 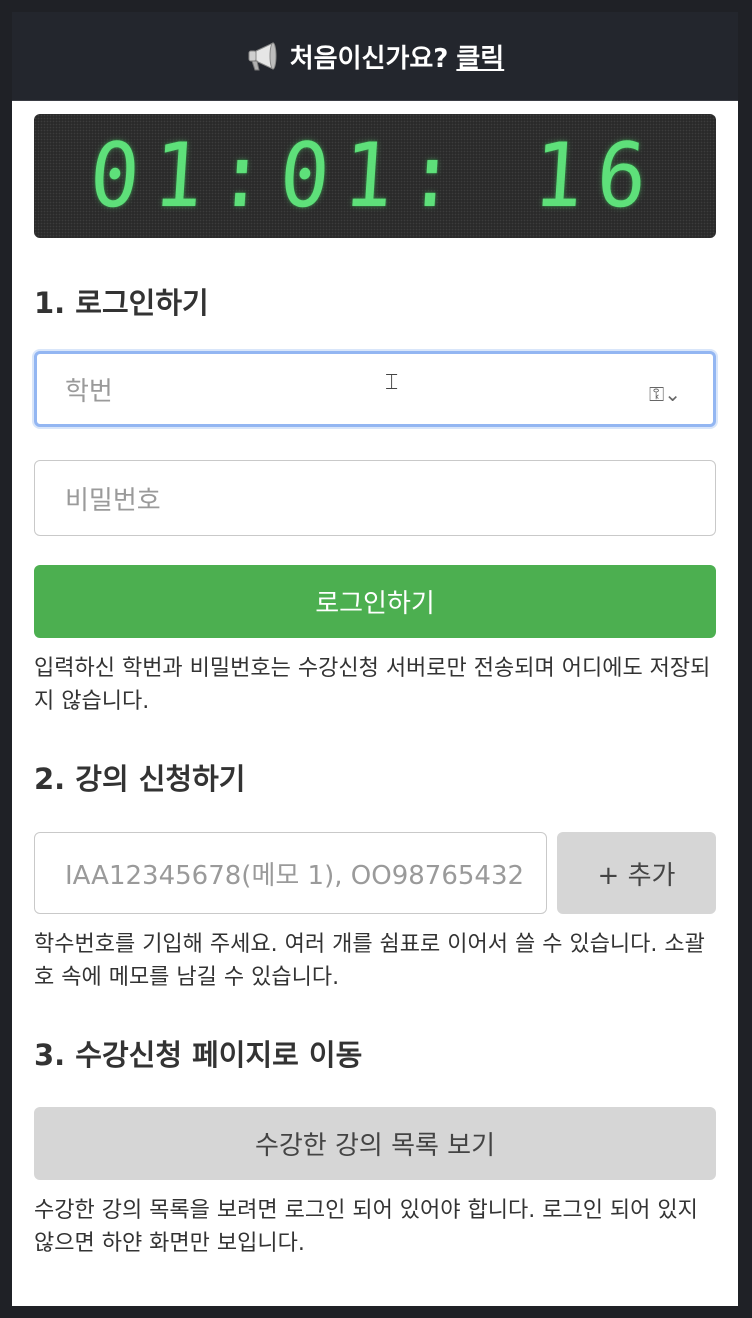 What do you see at coordinates (375, 498) in the screenshot?
I see `password-input: 비밀번호` at bounding box center [375, 498].